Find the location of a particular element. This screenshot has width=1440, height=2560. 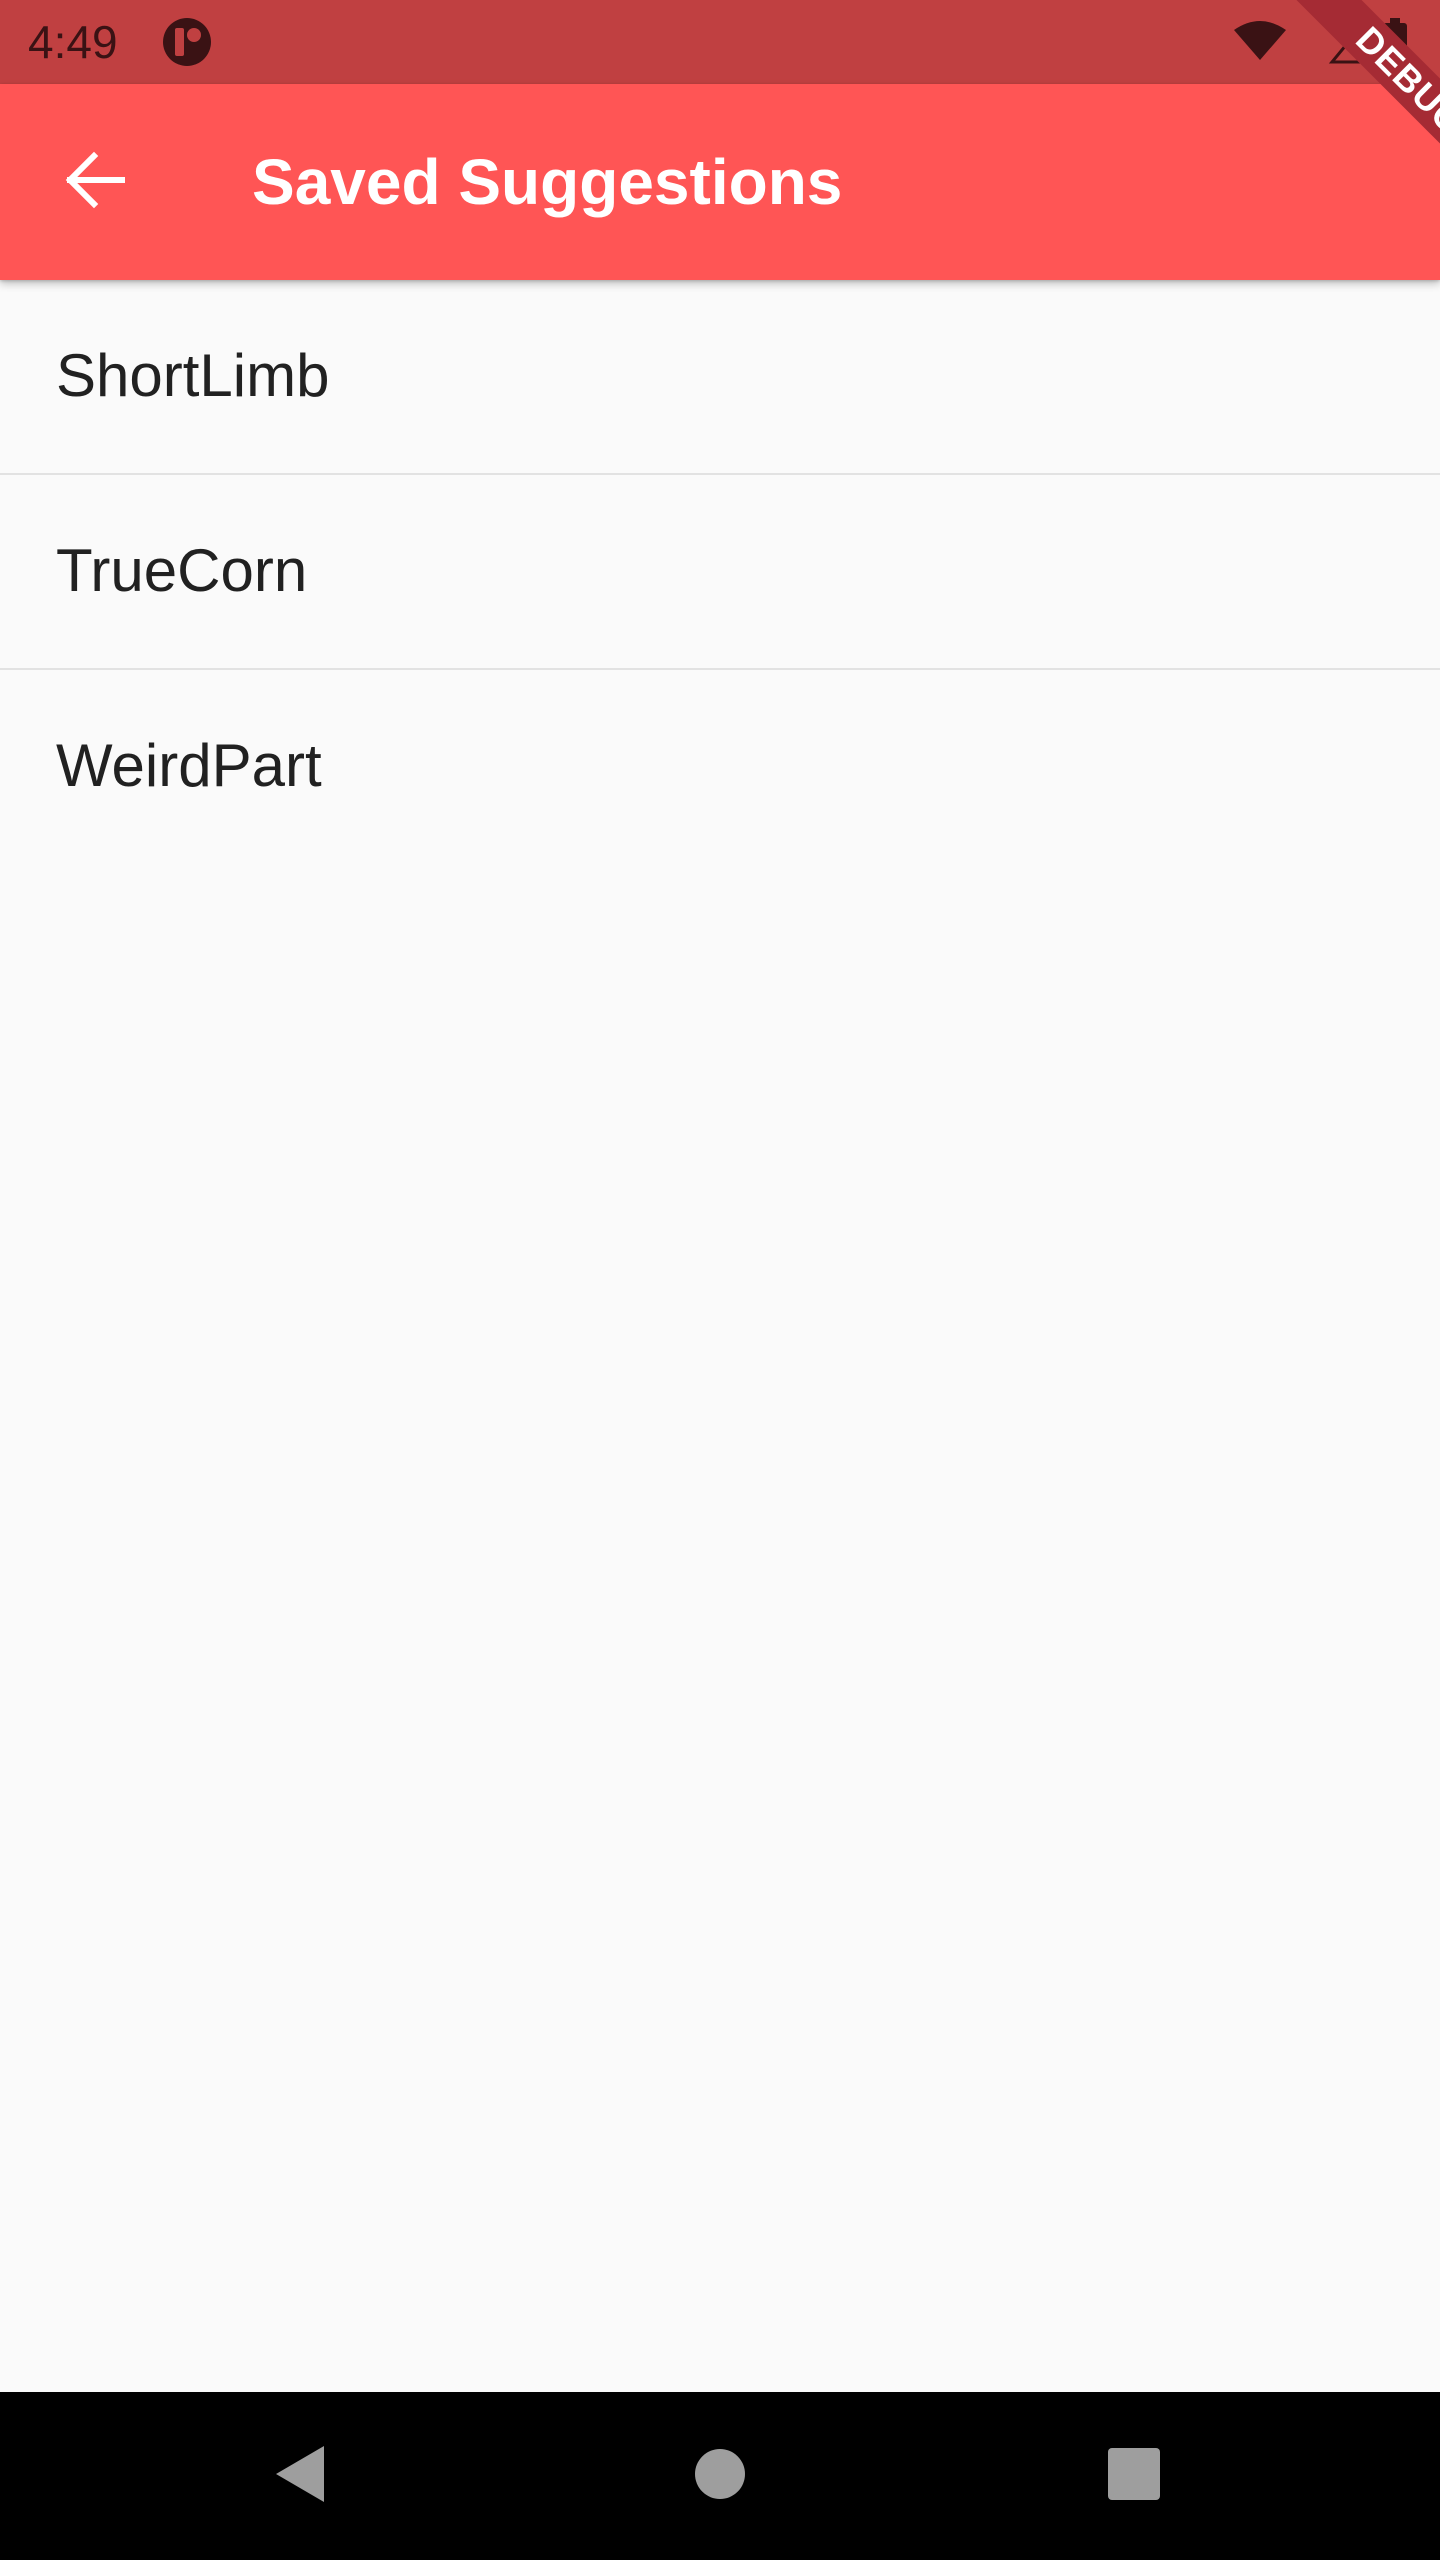

list-item-label: ShortLimb is located at coordinates (193, 375).